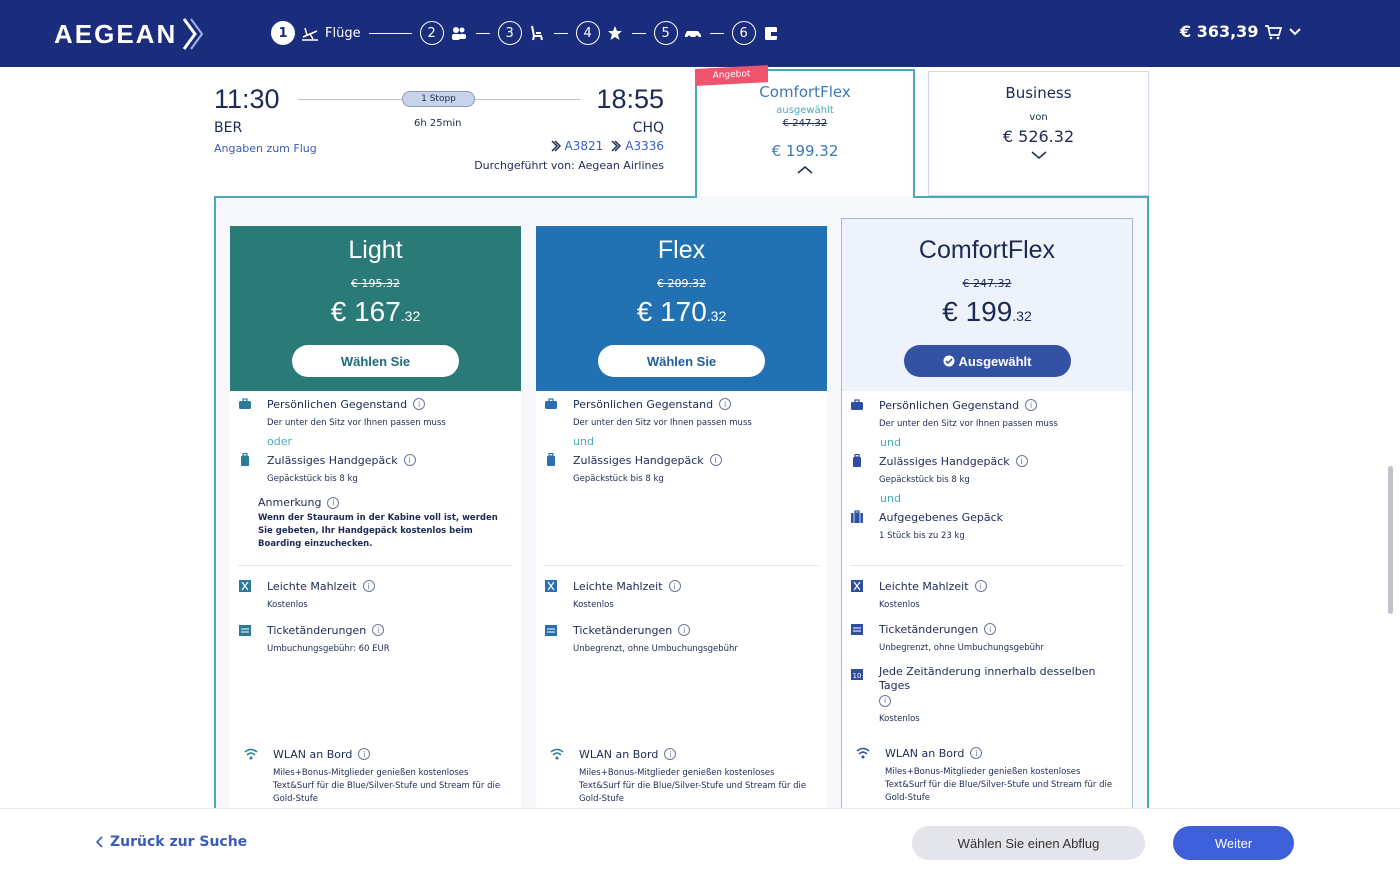  I want to click on selected-comfortflex-button: Ausgewählt, so click(987, 361).